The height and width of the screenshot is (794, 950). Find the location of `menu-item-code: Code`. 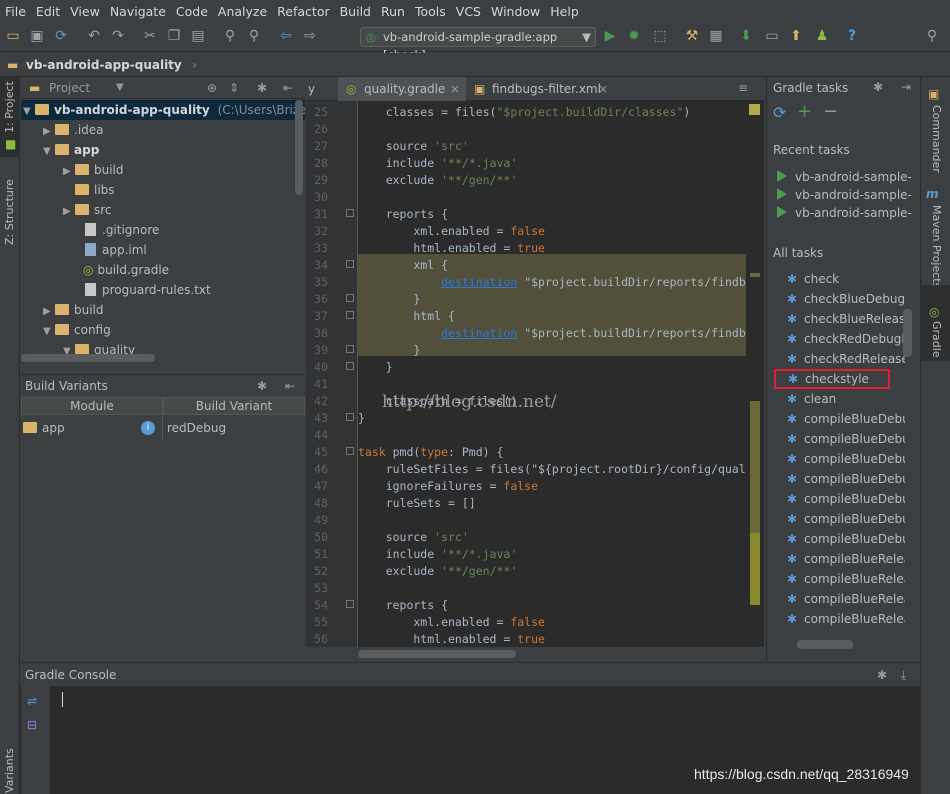

menu-item-code: Code is located at coordinates (192, 11).